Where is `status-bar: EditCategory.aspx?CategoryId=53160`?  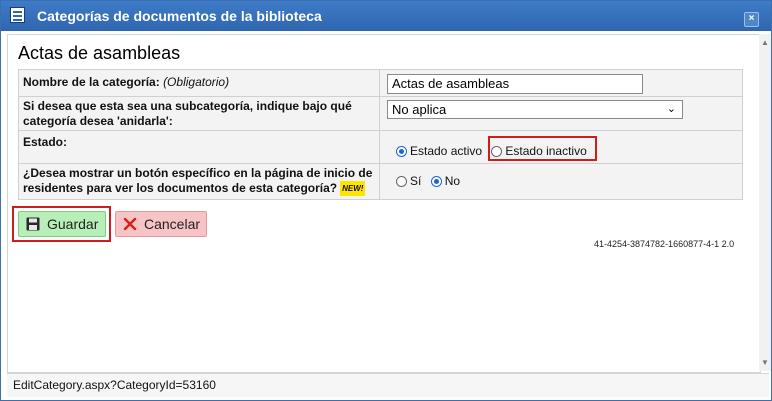
status-bar: EditCategory.aspx?CategoryId=53160 is located at coordinates (388, 385).